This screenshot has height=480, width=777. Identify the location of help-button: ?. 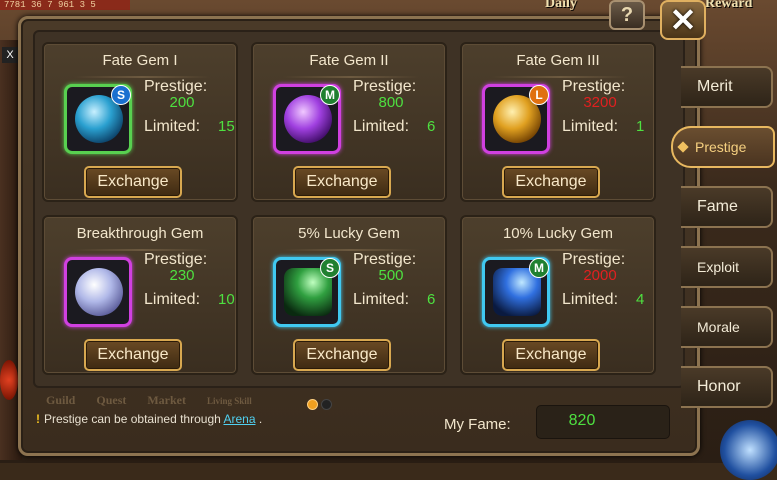
(627, 15).